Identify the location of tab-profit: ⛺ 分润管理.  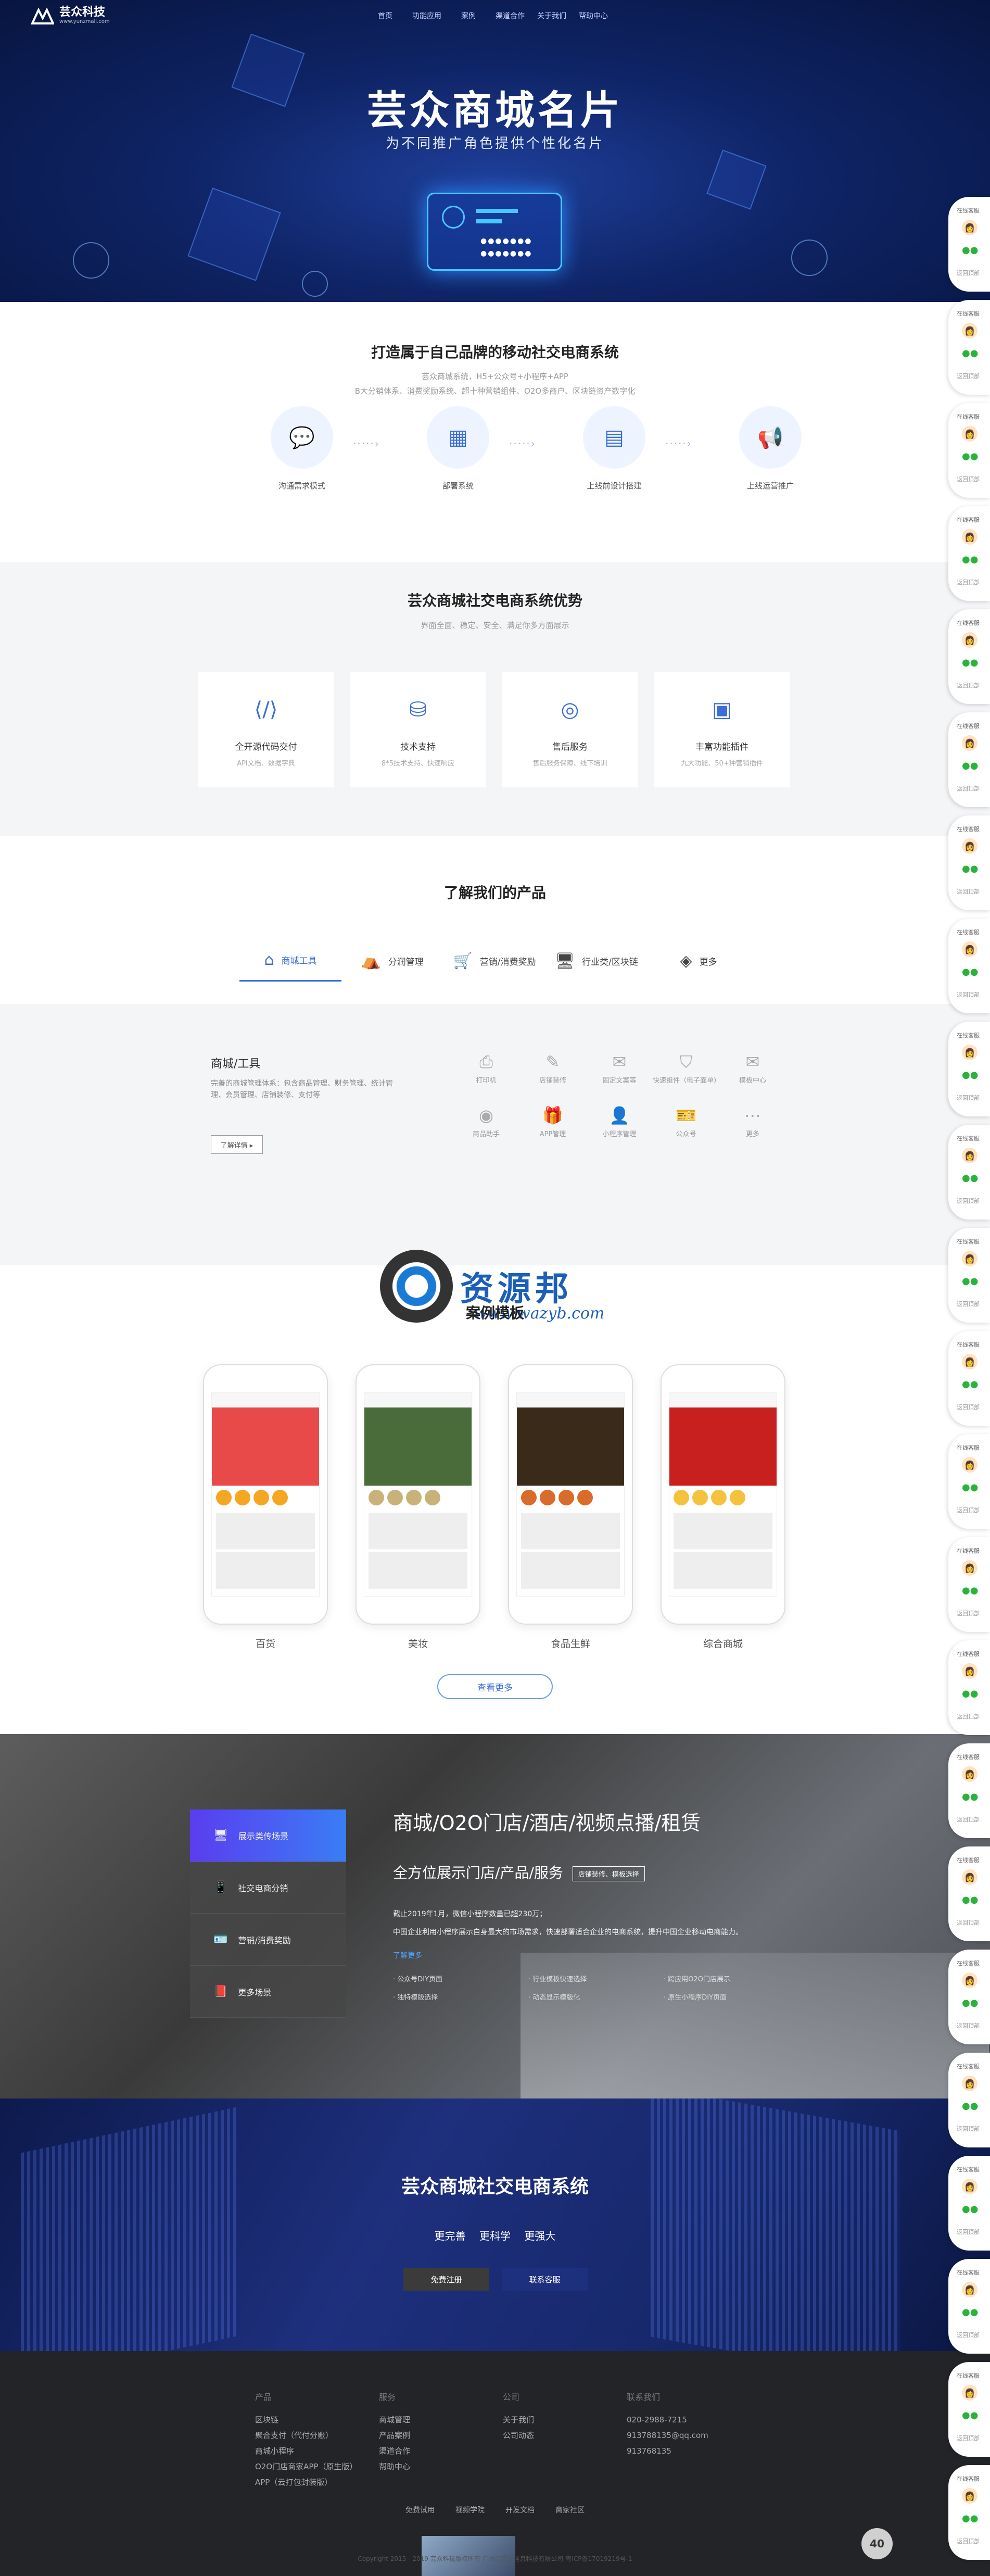
(392, 961).